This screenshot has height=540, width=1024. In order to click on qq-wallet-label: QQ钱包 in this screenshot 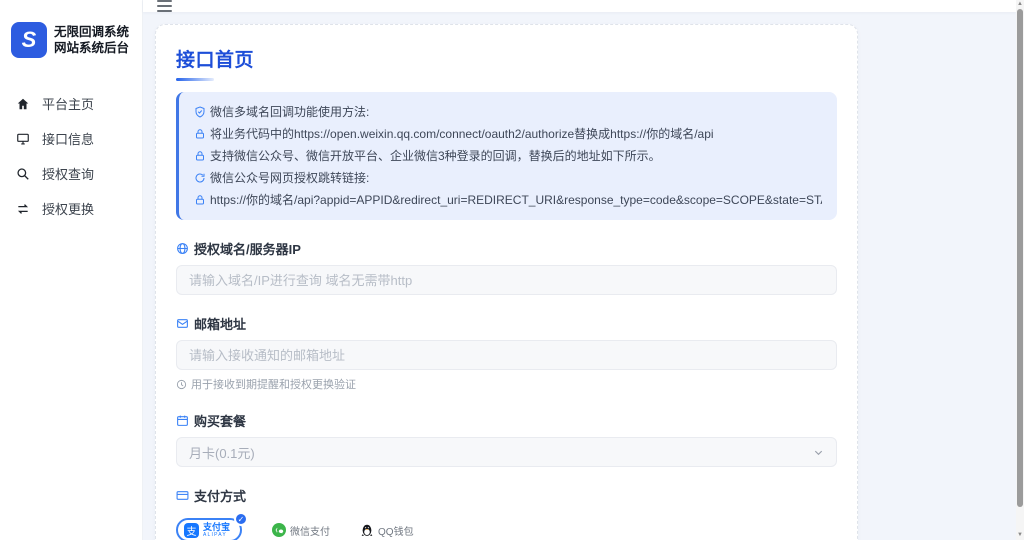, I will do `click(396, 532)`.